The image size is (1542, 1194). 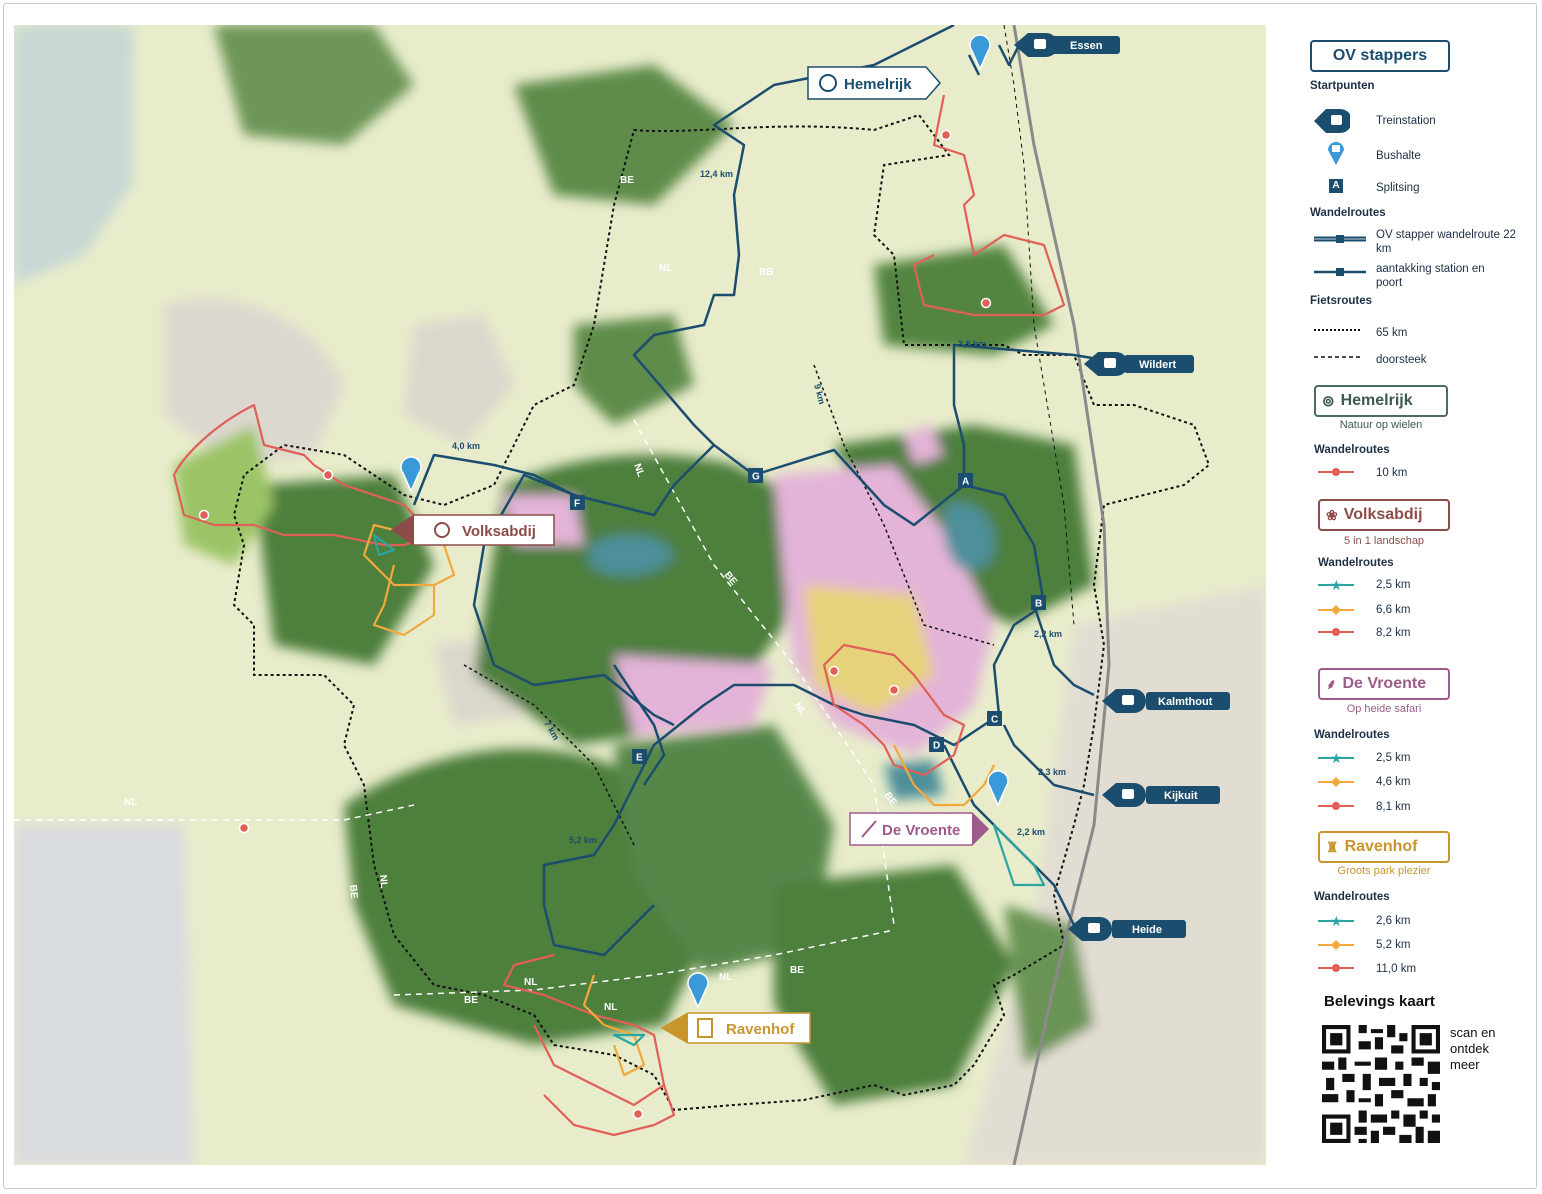 What do you see at coordinates (1181, 796) in the screenshot?
I see `svg-text: Kijkuit` at bounding box center [1181, 796].